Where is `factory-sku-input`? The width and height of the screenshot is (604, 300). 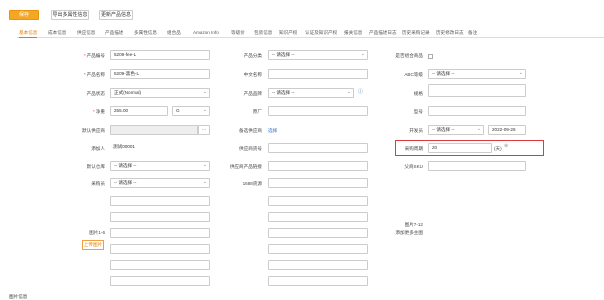
factory-sku-input is located at coordinates (318, 111).